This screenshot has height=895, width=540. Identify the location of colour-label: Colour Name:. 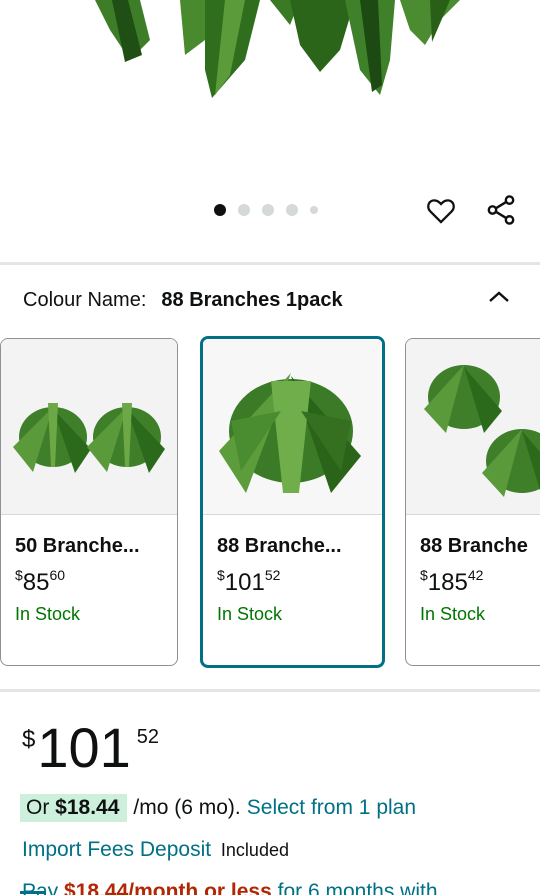
(85, 299).